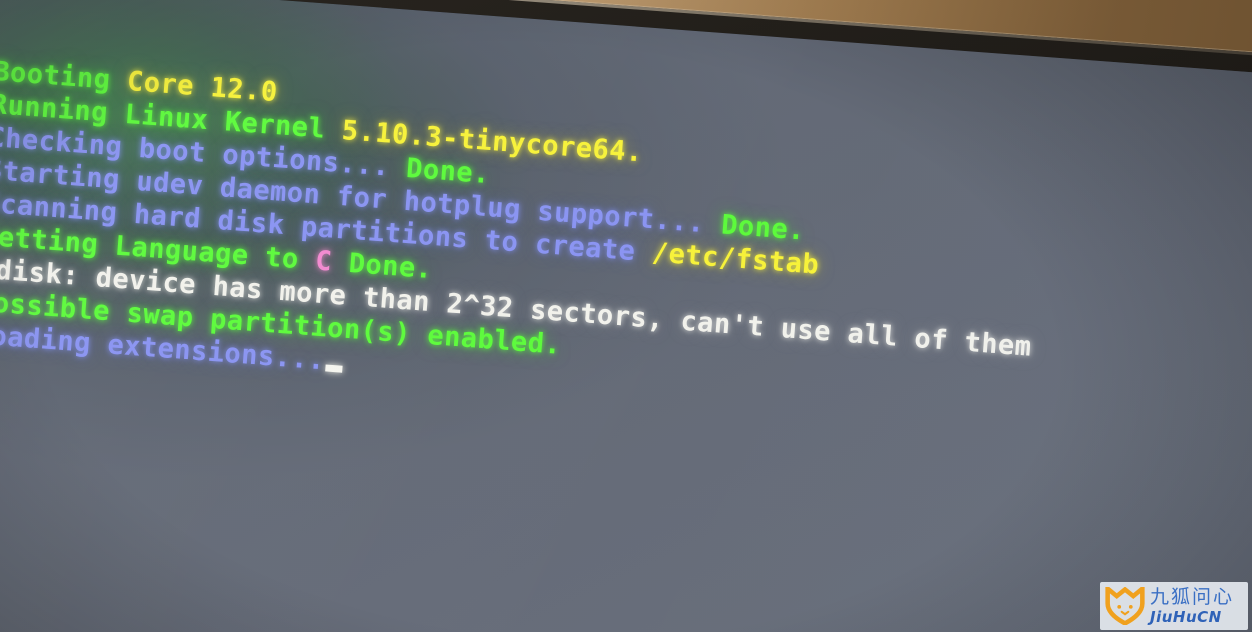 Image resolution: width=1252 pixels, height=632 pixels. I want to click on fox-head-icon, so click(1125, 606).